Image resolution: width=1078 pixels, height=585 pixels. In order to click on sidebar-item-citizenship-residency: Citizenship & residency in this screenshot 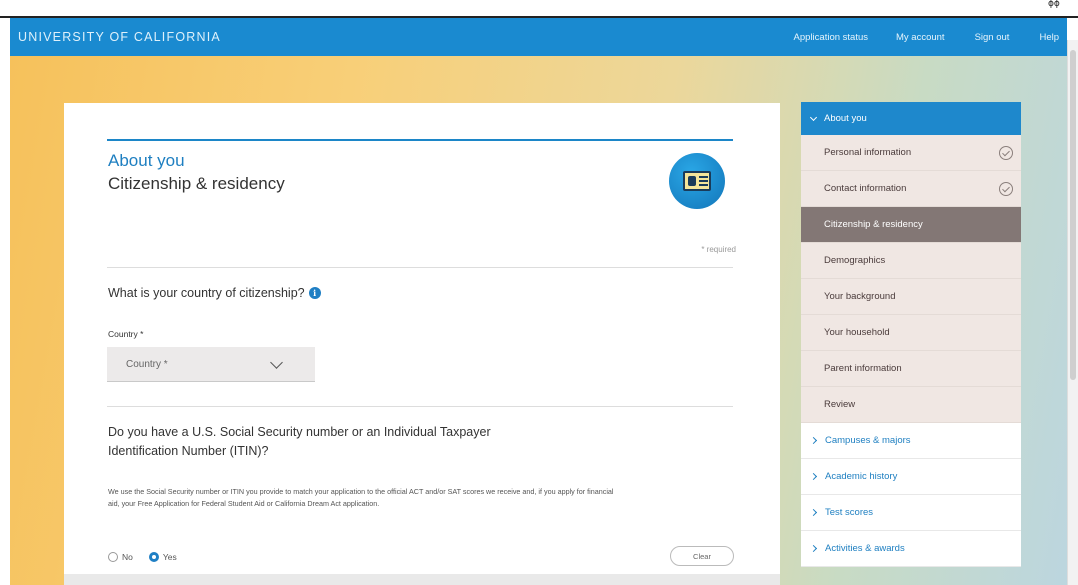, I will do `click(911, 225)`.